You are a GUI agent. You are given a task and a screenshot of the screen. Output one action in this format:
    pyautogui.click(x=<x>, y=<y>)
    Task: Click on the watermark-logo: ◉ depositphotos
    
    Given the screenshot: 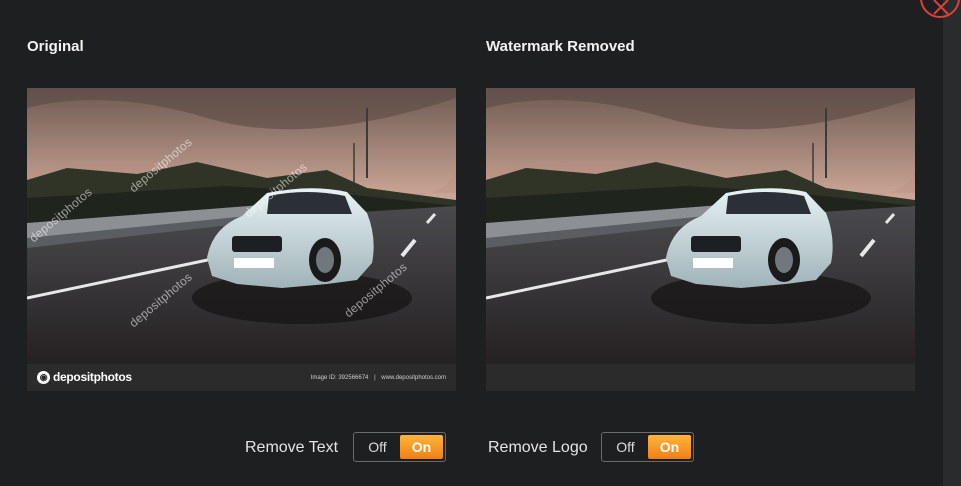 What is the action you would take?
    pyautogui.click(x=84, y=377)
    